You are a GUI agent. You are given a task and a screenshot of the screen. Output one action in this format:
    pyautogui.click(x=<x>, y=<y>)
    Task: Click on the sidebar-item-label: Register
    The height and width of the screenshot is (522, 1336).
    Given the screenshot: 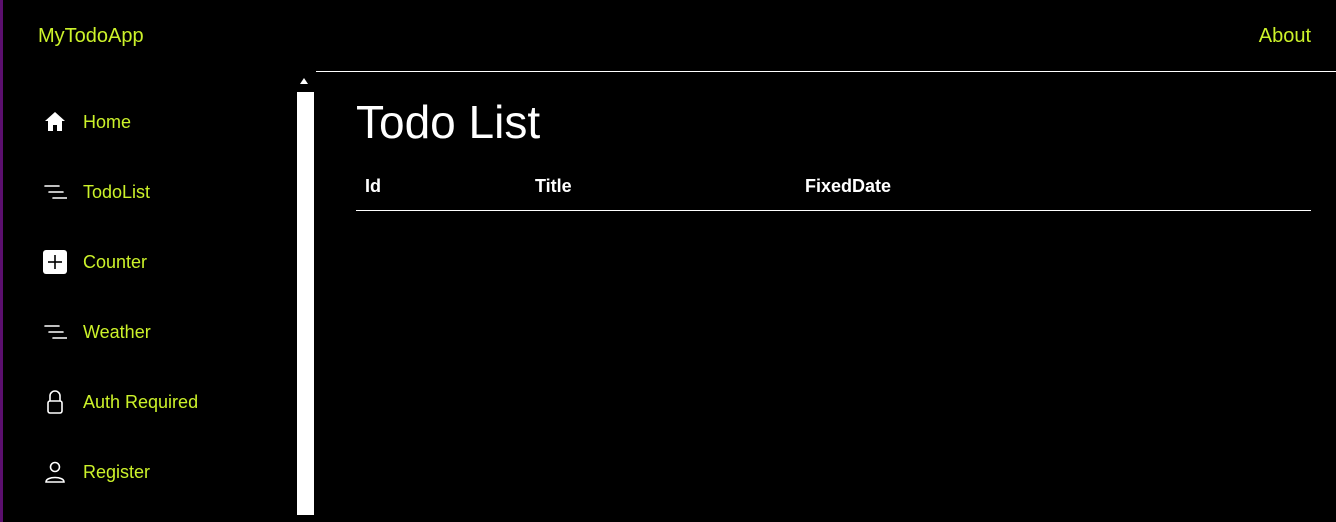 What is the action you would take?
    pyautogui.click(x=117, y=472)
    